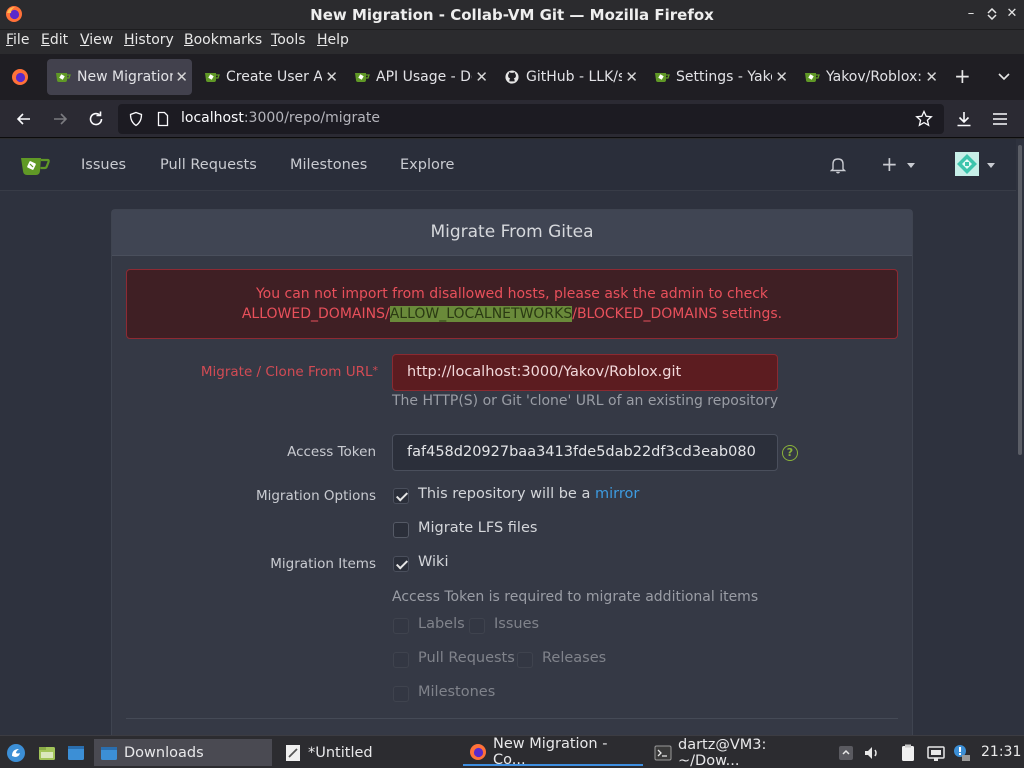 The image size is (1024, 768). What do you see at coordinates (512, 233) in the screenshot?
I see `form-title: Migrate From Gitea` at bounding box center [512, 233].